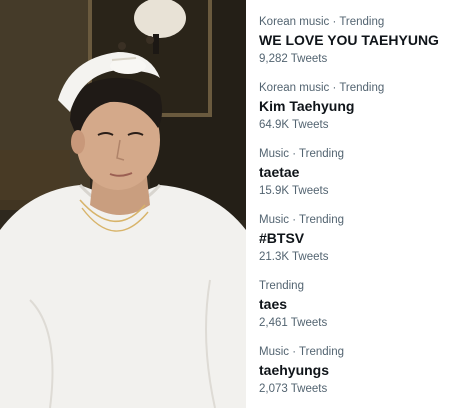  What do you see at coordinates (365, 40) in the screenshot?
I see `trend-name: WE LOVE YOU TAEHYUNG` at bounding box center [365, 40].